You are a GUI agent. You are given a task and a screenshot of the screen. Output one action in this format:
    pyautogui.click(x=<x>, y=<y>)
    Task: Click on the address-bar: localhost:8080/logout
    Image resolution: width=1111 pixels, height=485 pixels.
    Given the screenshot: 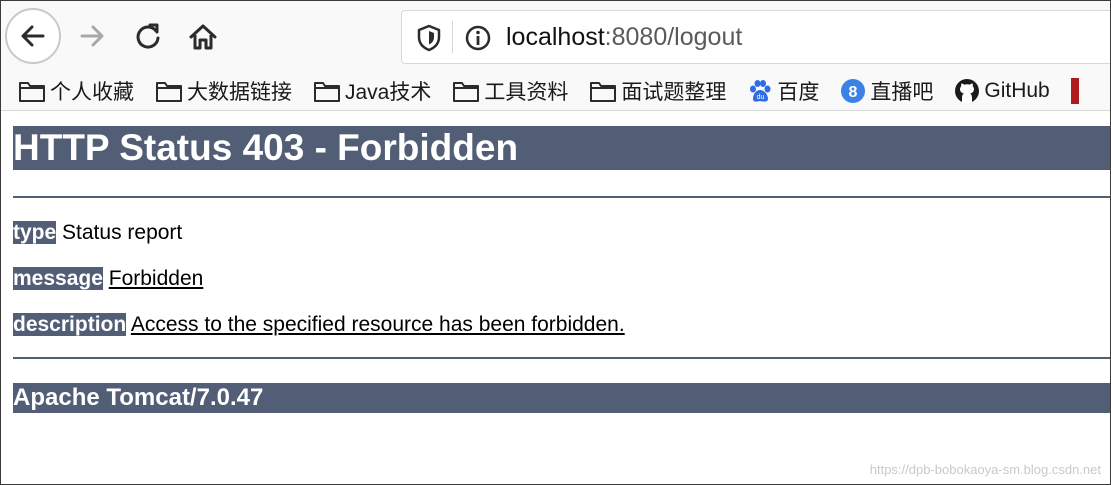 What is the action you would take?
    pyautogui.click(x=756, y=37)
    